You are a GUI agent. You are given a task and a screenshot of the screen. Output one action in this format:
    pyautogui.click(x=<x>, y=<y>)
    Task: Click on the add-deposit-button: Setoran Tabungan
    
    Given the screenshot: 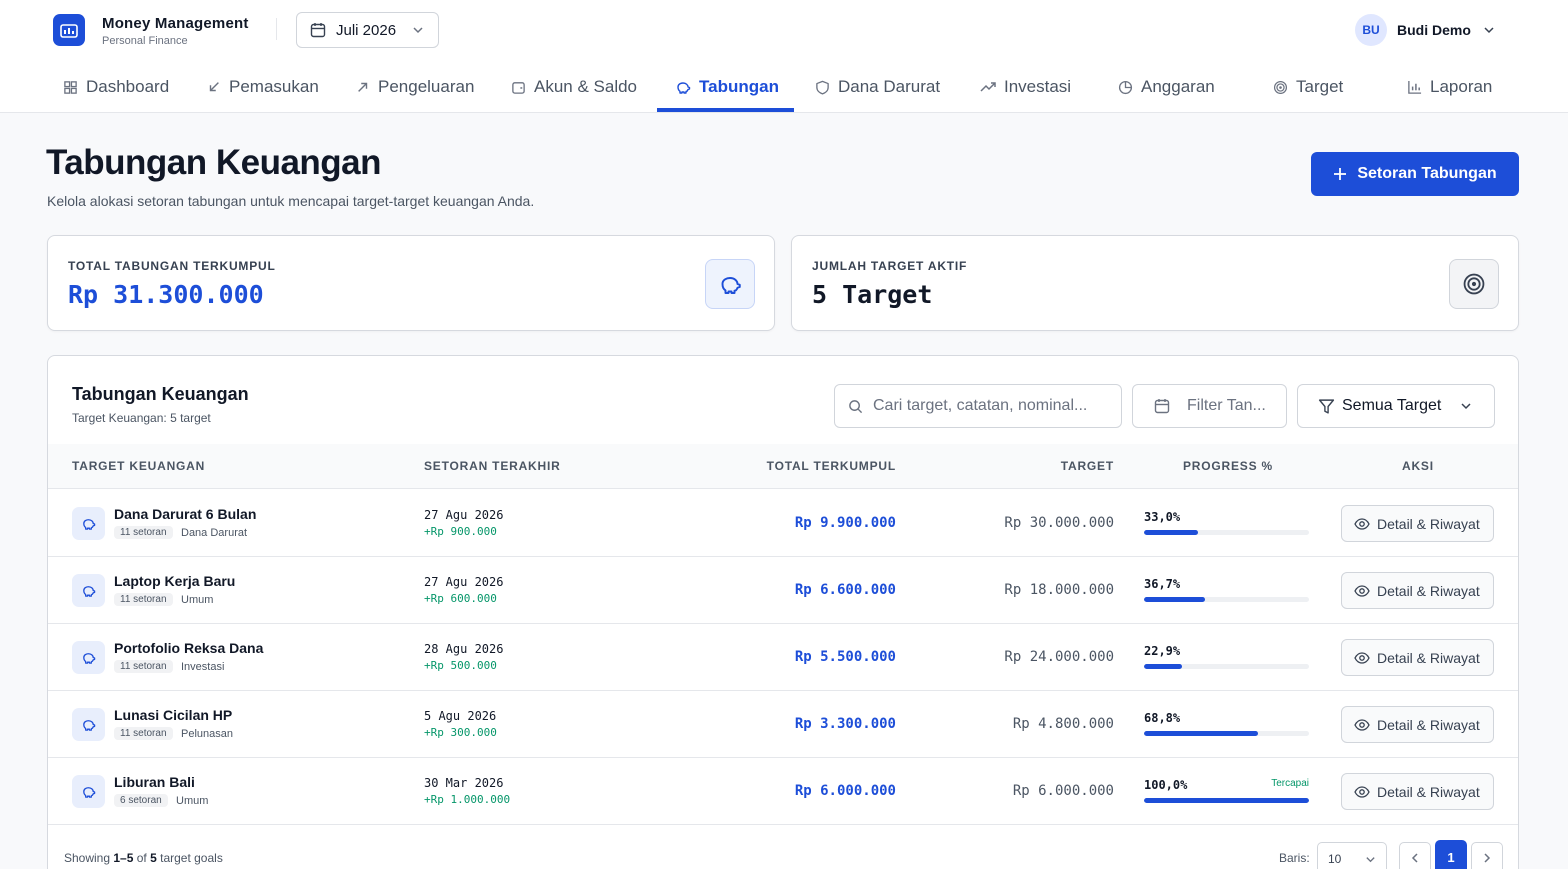 What is the action you would take?
    pyautogui.click(x=1415, y=174)
    